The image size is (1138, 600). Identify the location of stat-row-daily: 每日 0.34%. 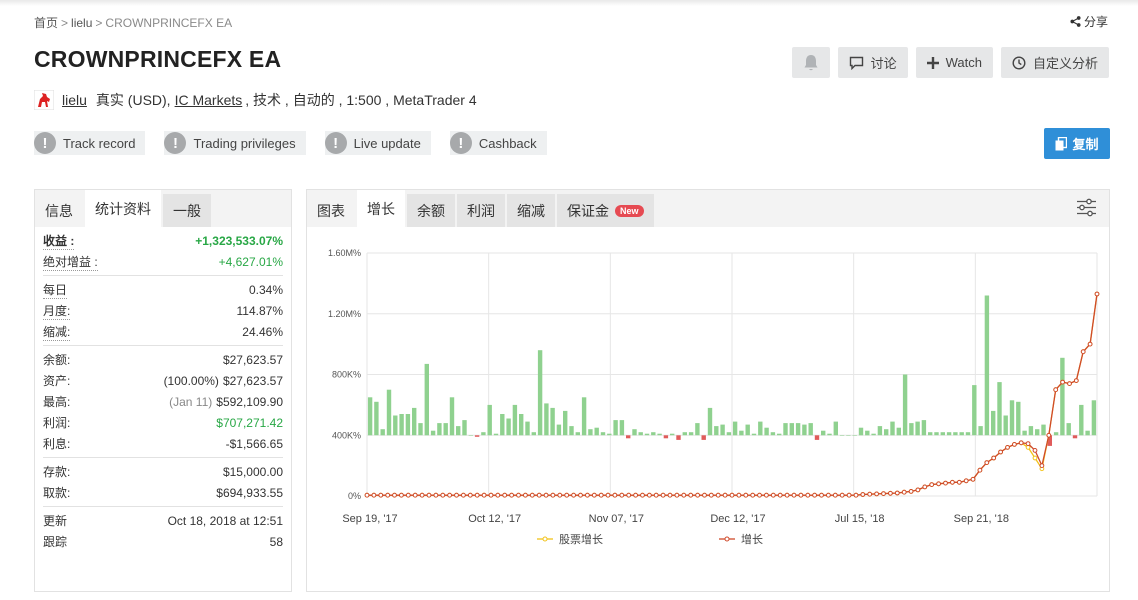
(163, 289).